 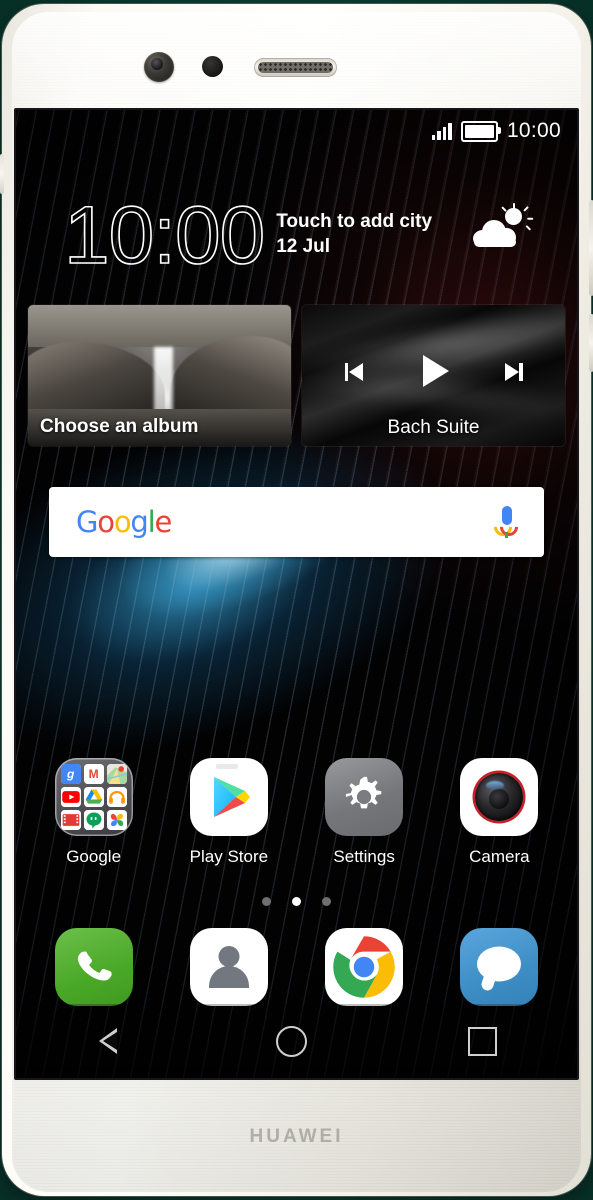 I want to click on dock: Phone Contacts, so click(x=296, y=967).